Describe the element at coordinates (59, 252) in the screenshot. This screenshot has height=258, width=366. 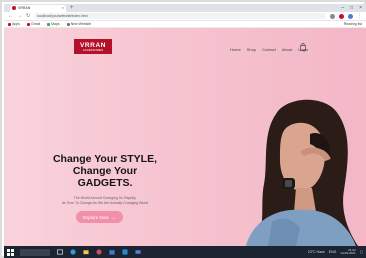
I see `task-view-icon` at that location.